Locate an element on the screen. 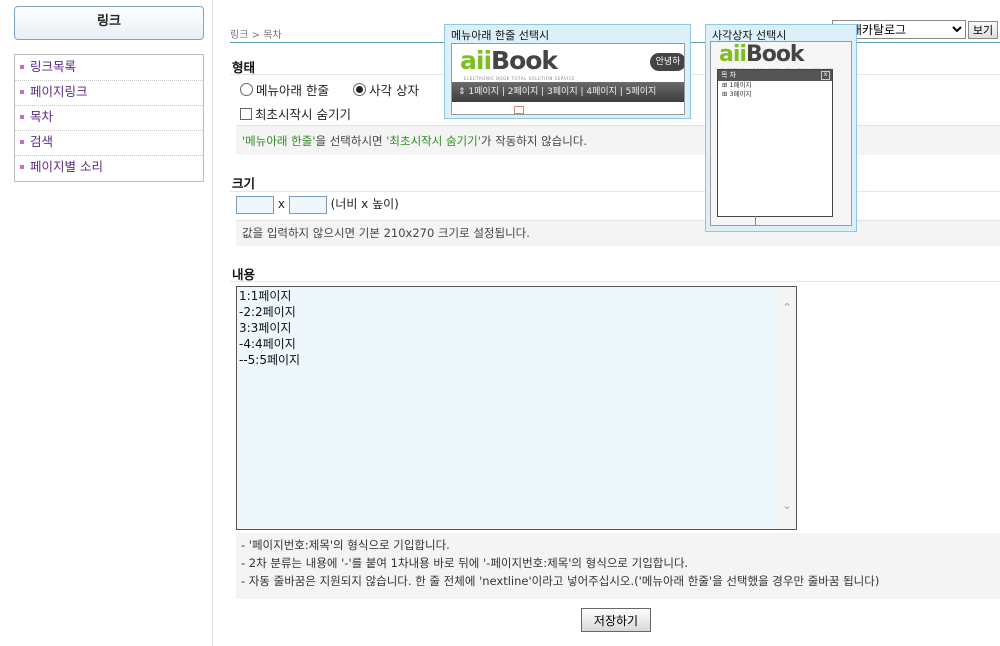  logo-subtitle: ELECTRONIC BOOK TOTAL SOLUTION SERVICE is located at coordinates (520, 78).